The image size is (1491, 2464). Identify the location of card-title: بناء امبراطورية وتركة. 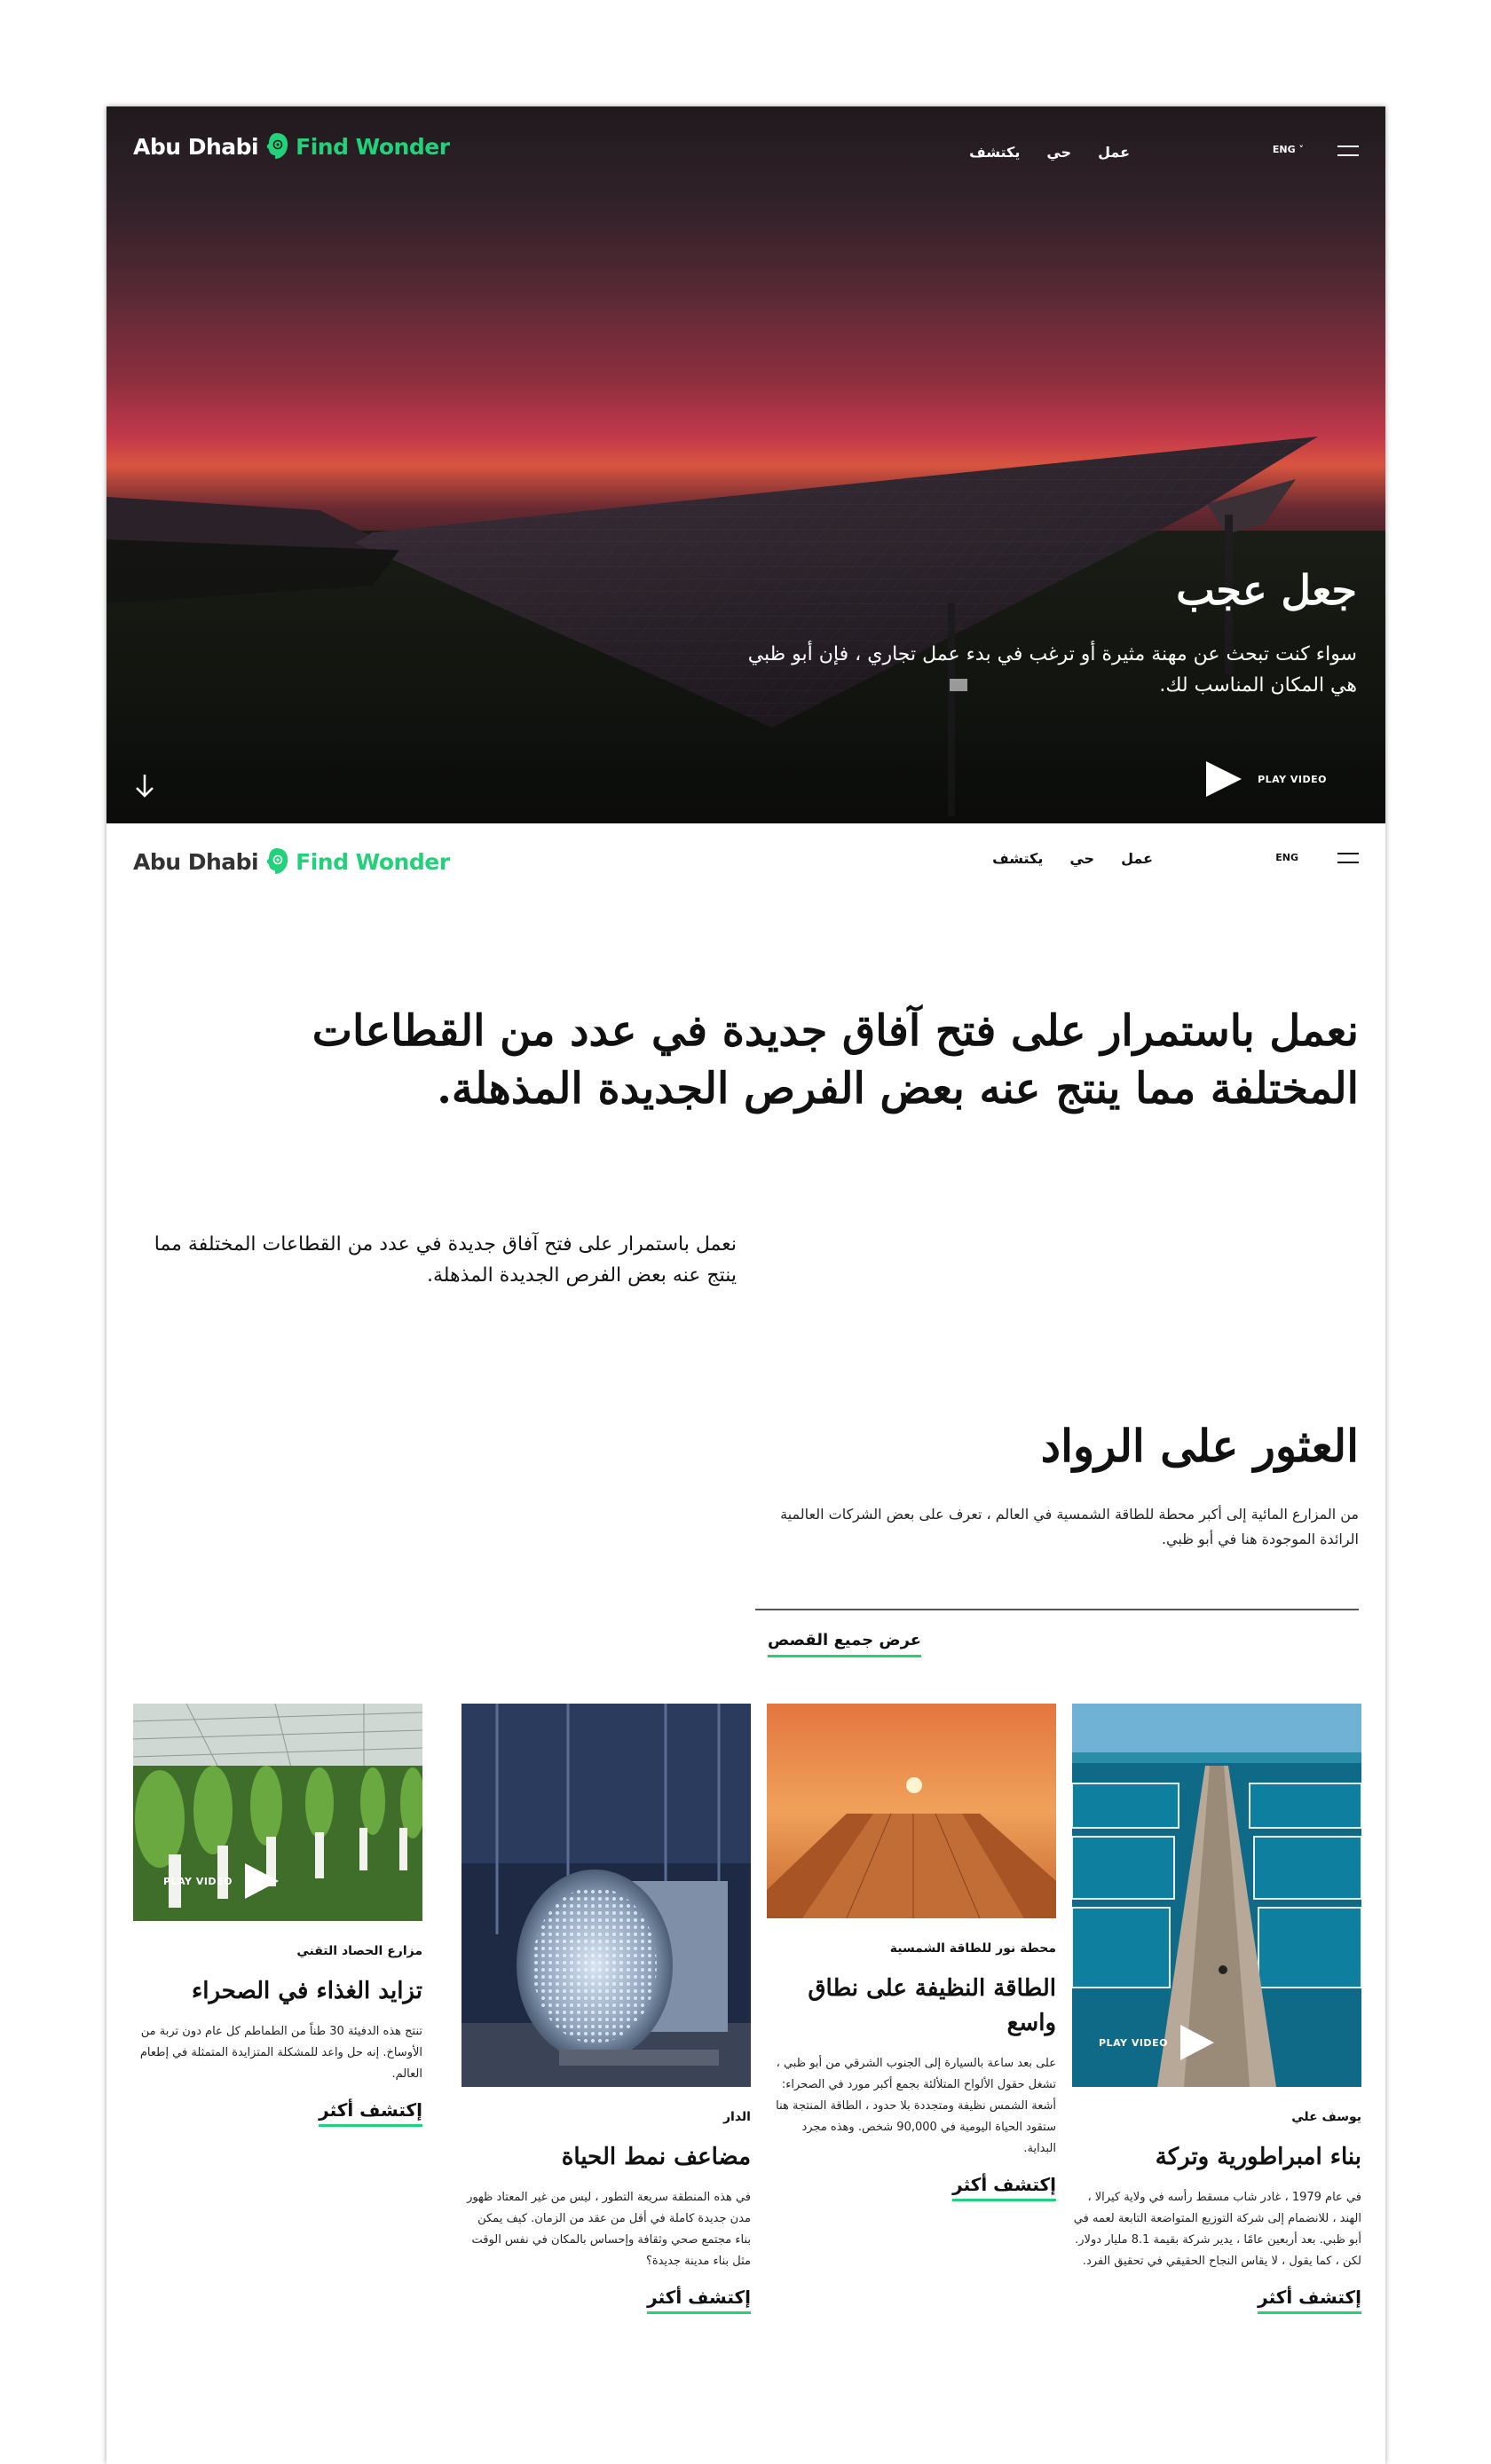
(1216, 2157).